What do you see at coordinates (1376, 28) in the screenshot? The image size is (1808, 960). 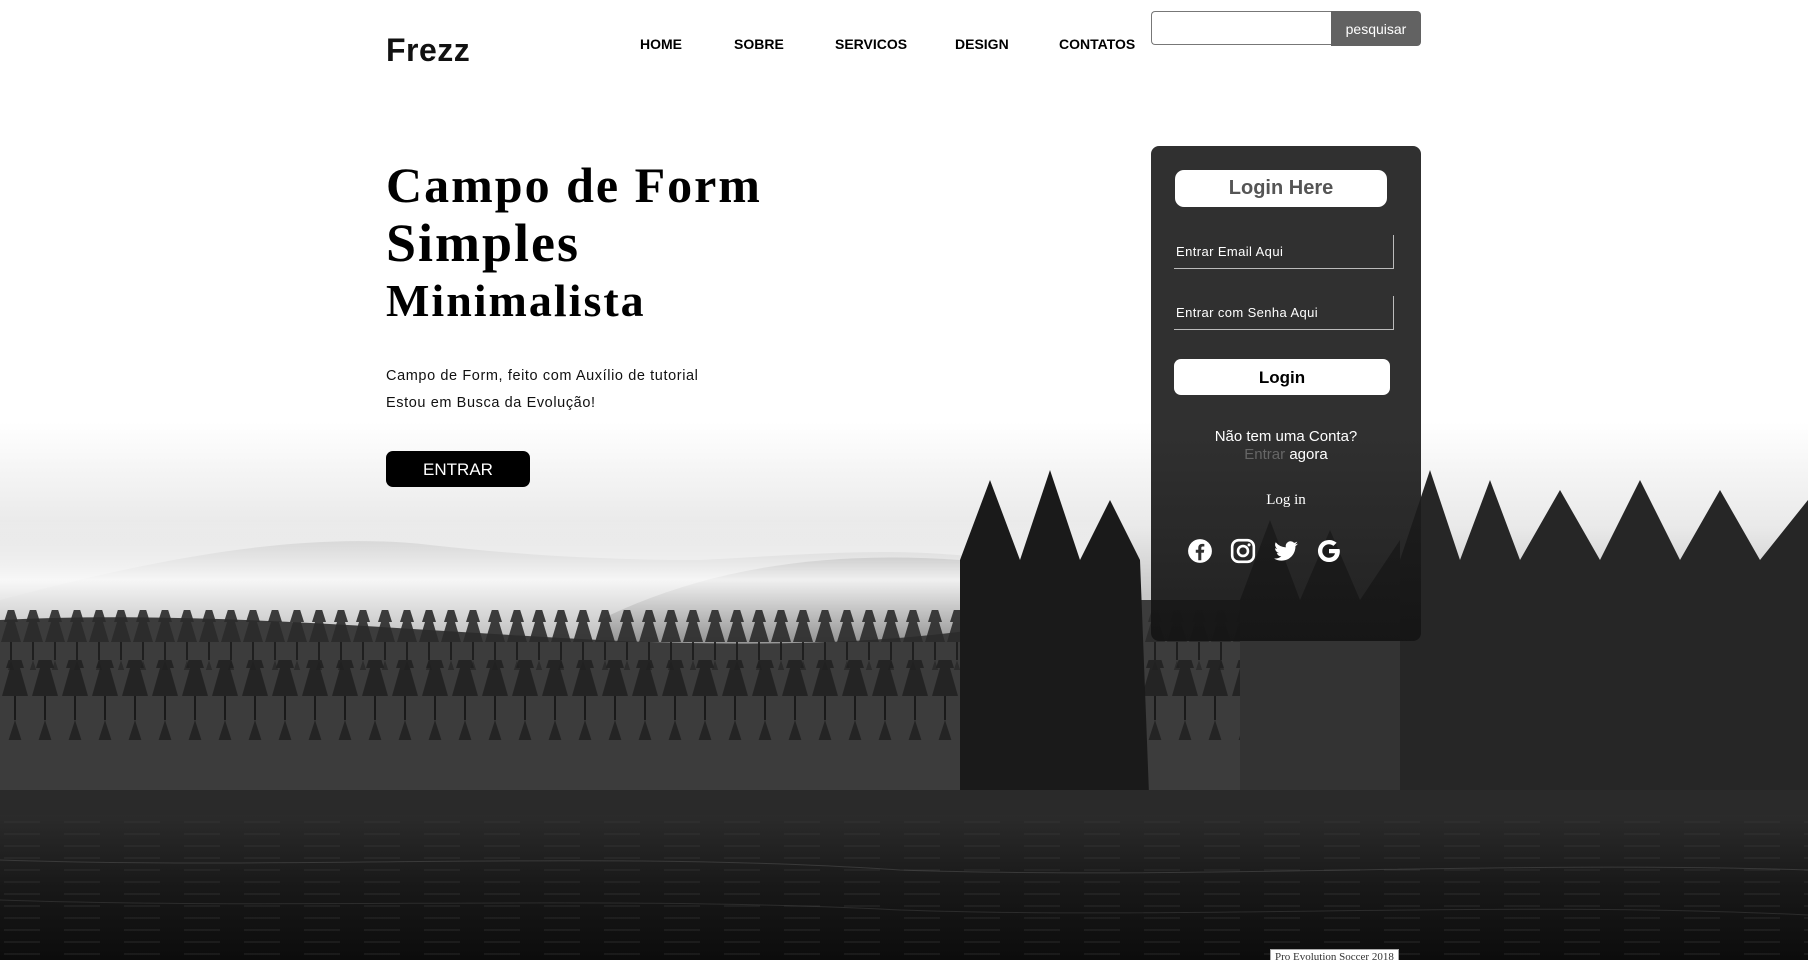 I see `search-button: pesquisar` at bounding box center [1376, 28].